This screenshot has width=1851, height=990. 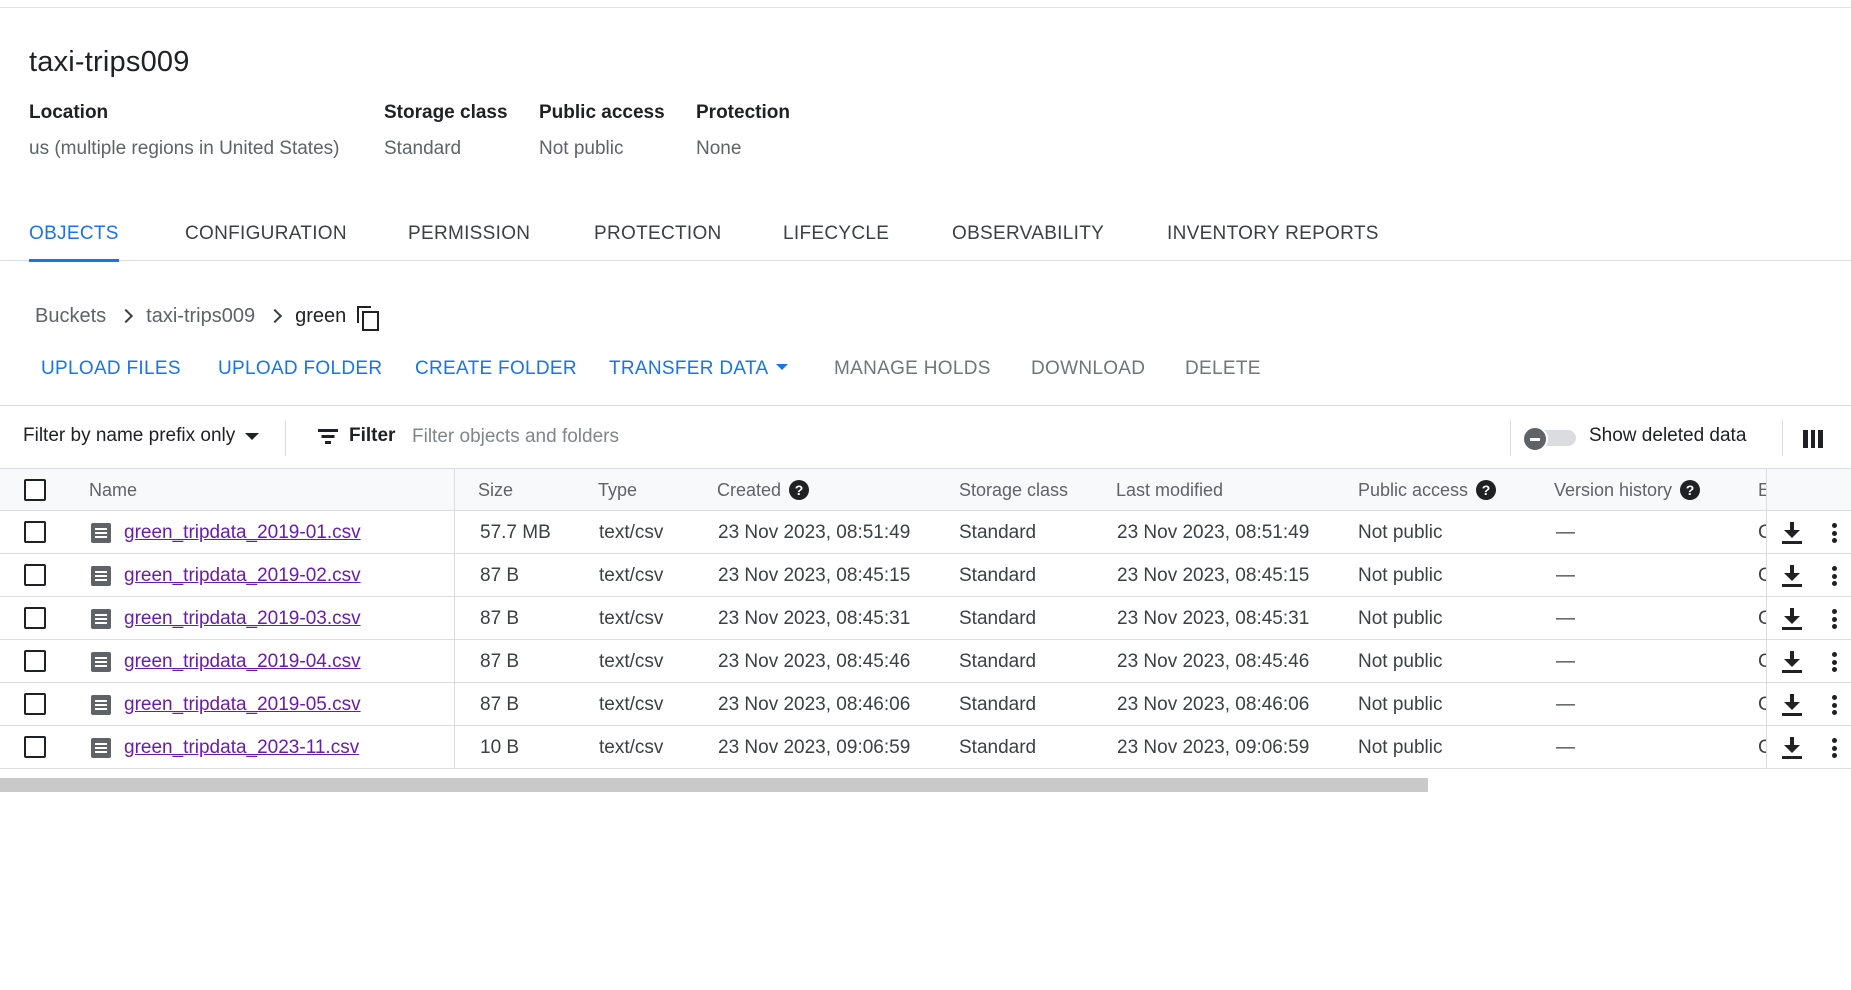 I want to click on tab-inventory-reports: INVENTORY REPORTS, so click(x=1273, y=237).